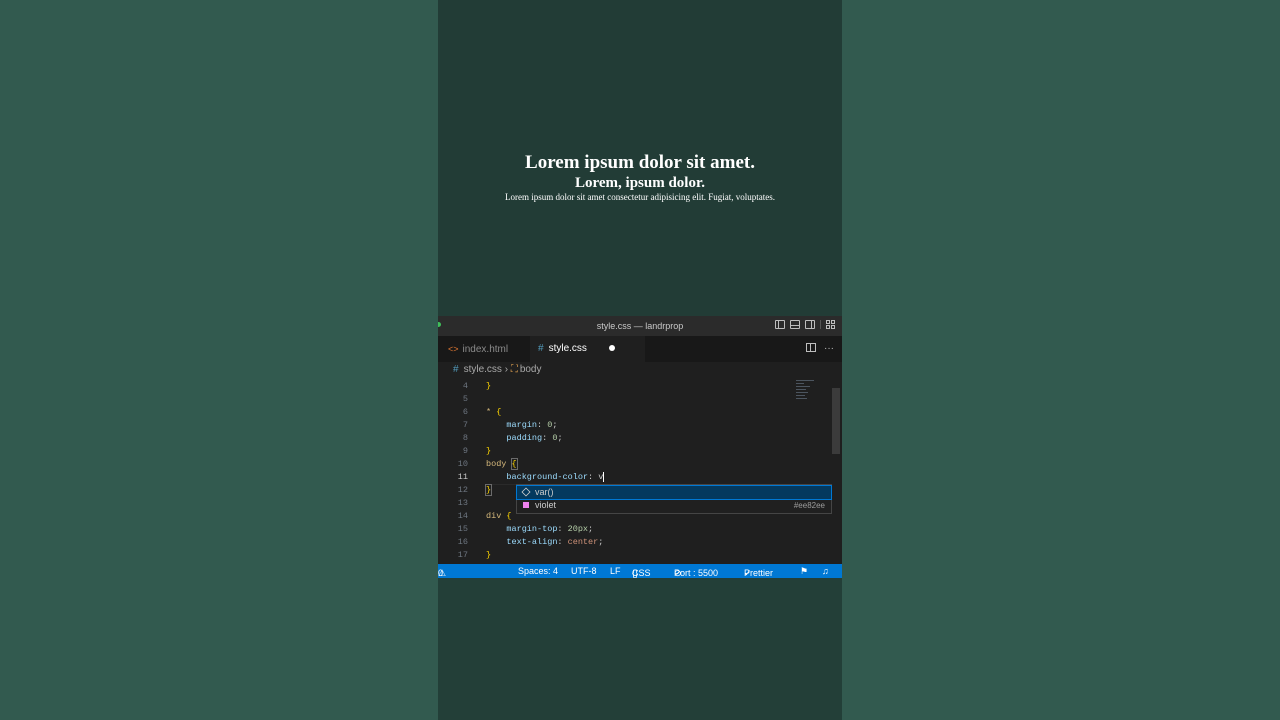 This screenshot has height=720, width=1280. Describe the element at coordinates (462, 529) in the screenshot. I see `line-number: 15` at that location.